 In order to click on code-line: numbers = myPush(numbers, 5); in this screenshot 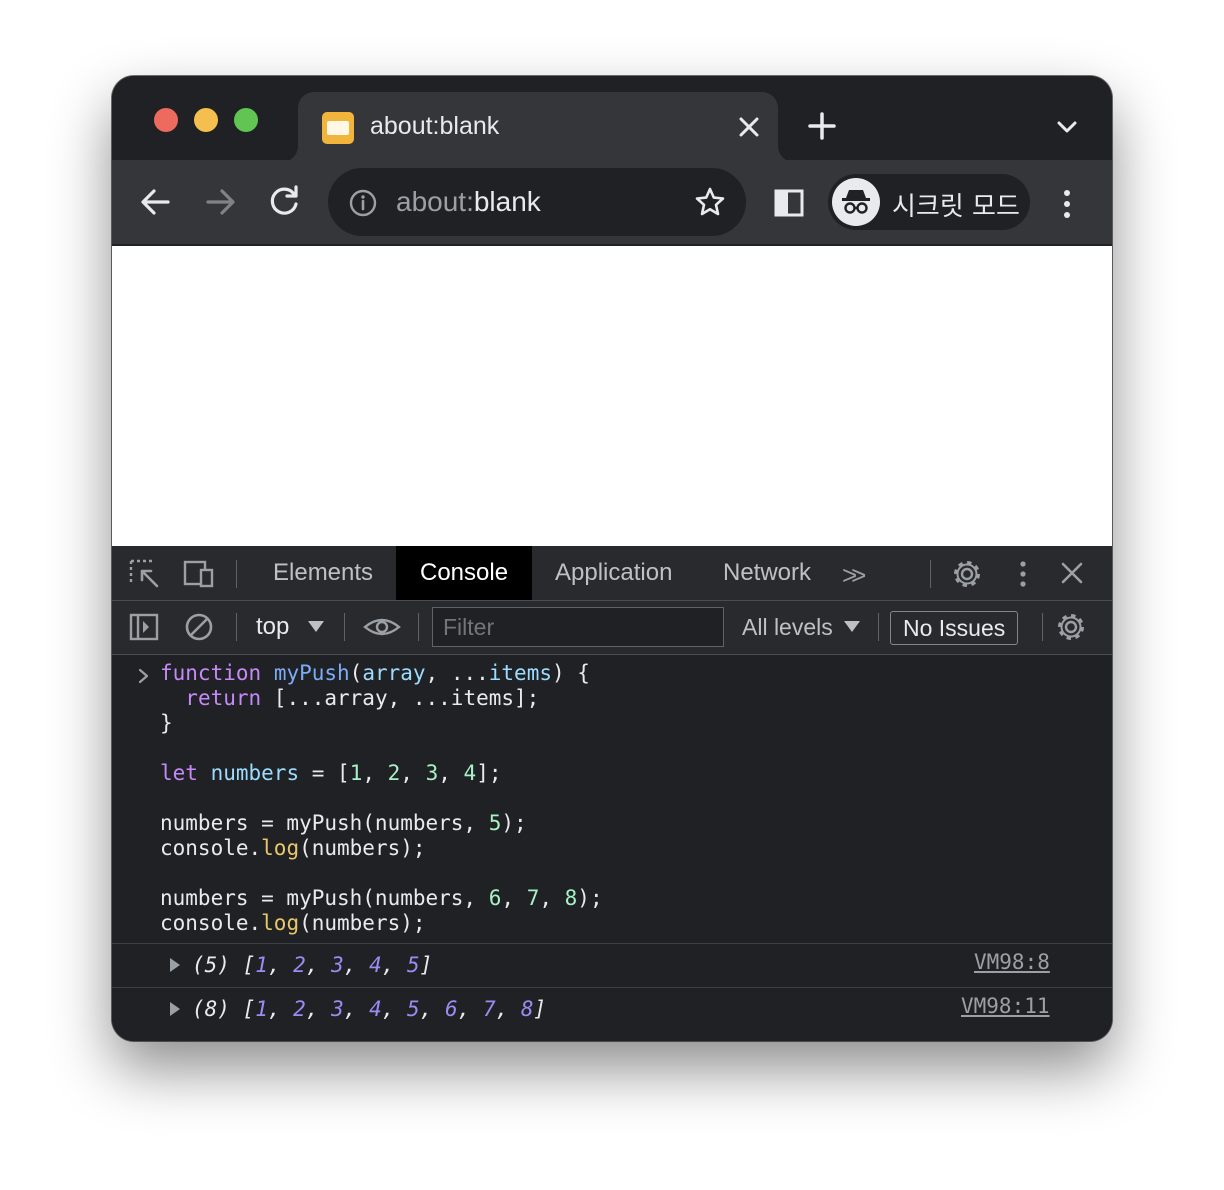, I will do `click(343, 823)`.